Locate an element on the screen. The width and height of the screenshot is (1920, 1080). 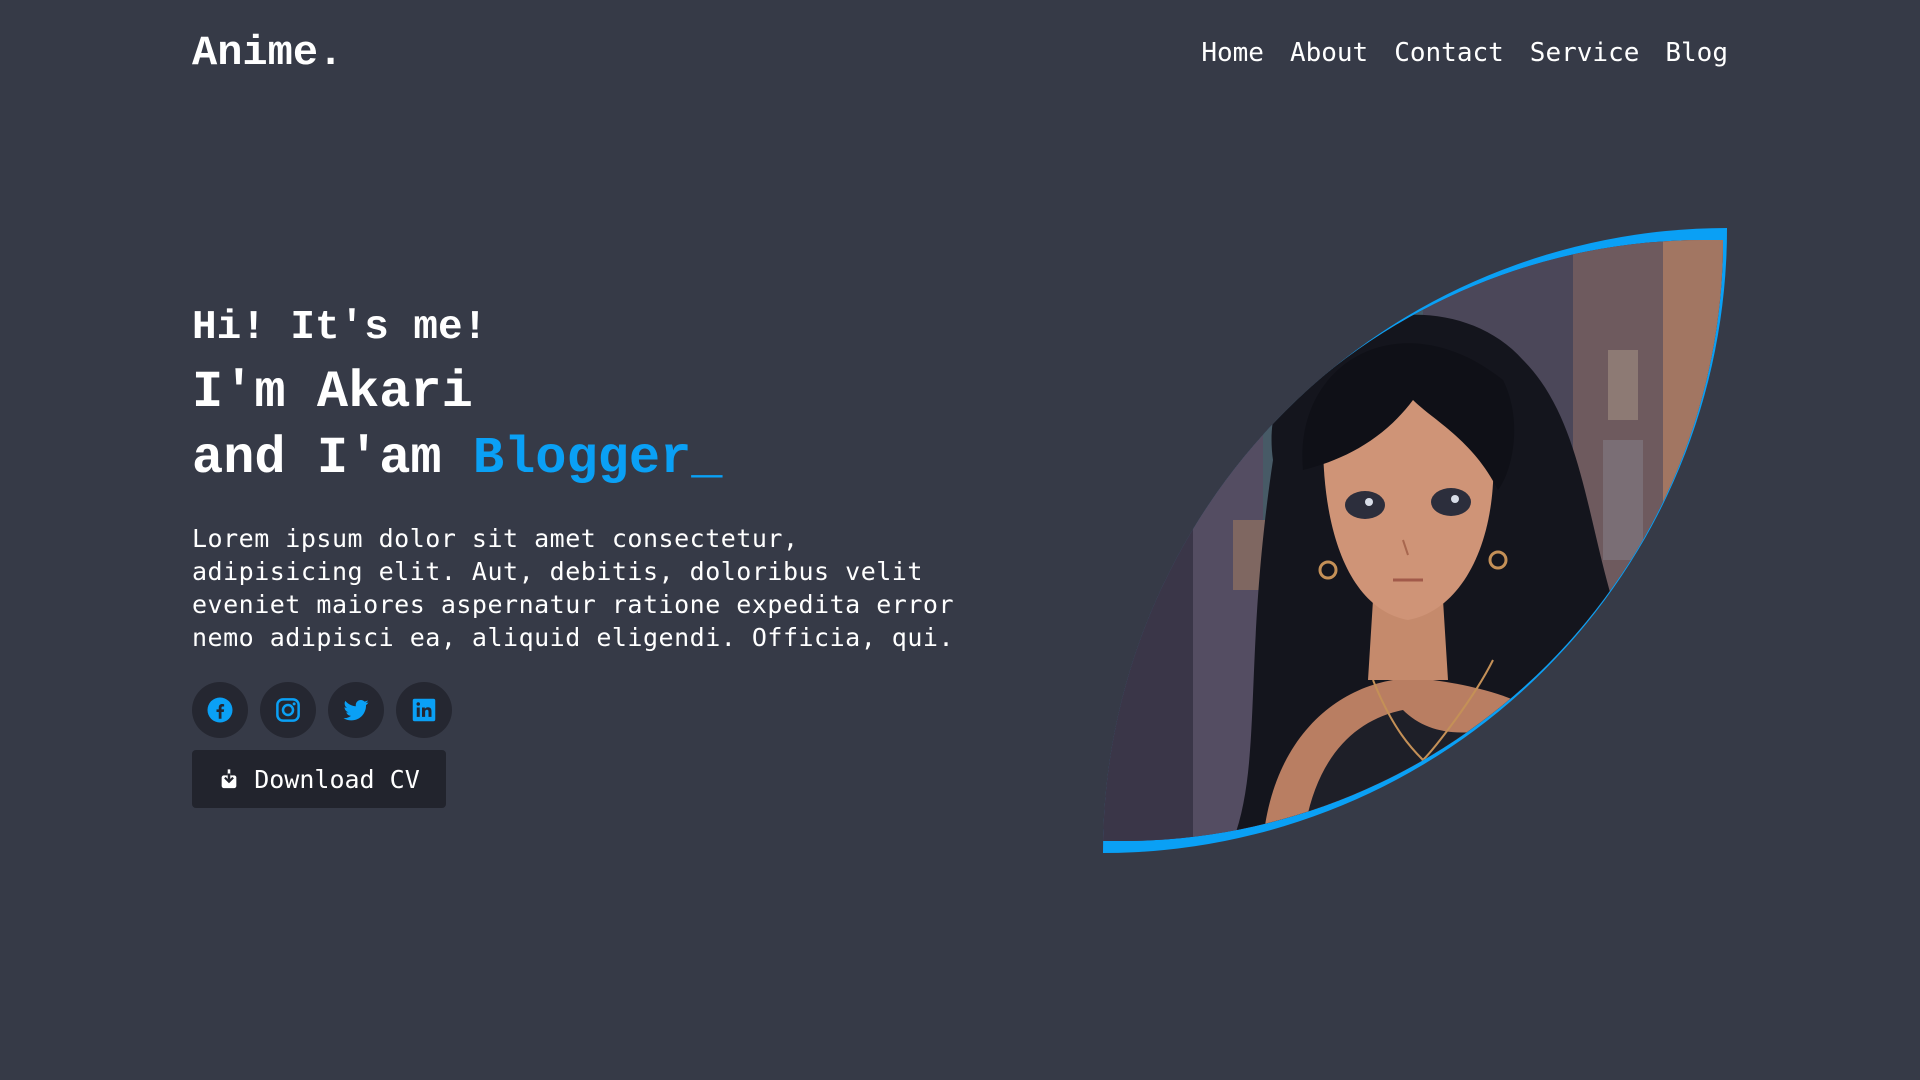
header: Anime. Home About Contact Service Blog is located at coordinates (960, 53).